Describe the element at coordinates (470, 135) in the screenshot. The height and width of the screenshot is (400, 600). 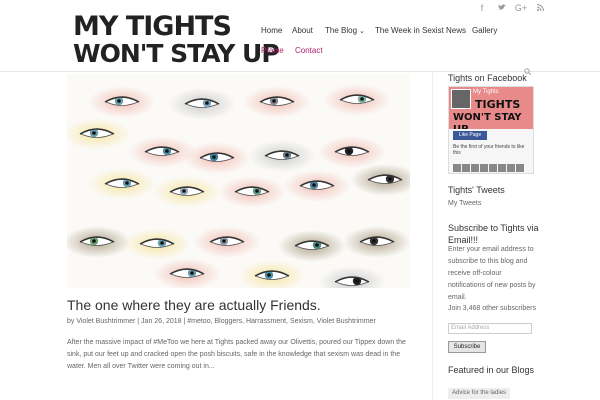
I see `like-page-button: Like Page` at that location.